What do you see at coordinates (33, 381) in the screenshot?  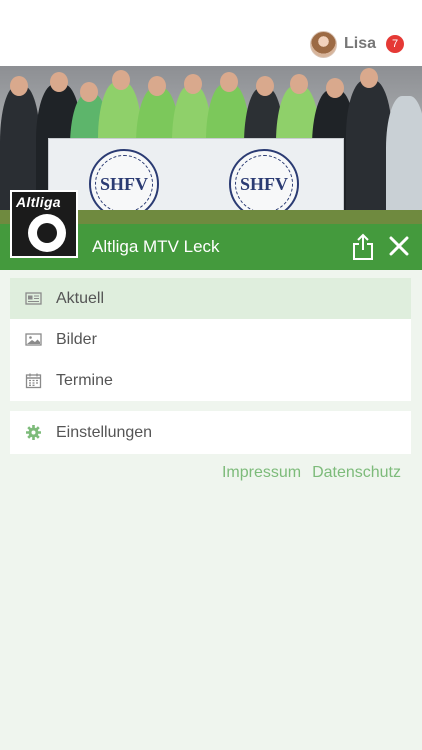 I see `calendar-icon` at bounding box center [33, 381].